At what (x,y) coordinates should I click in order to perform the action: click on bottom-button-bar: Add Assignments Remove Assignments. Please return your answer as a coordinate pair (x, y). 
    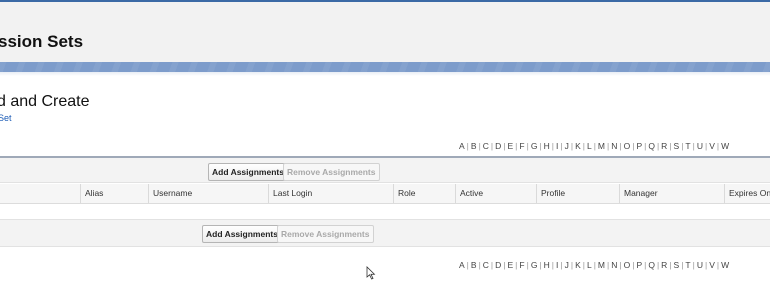
    Looking at the image, I should click on (385, 233).